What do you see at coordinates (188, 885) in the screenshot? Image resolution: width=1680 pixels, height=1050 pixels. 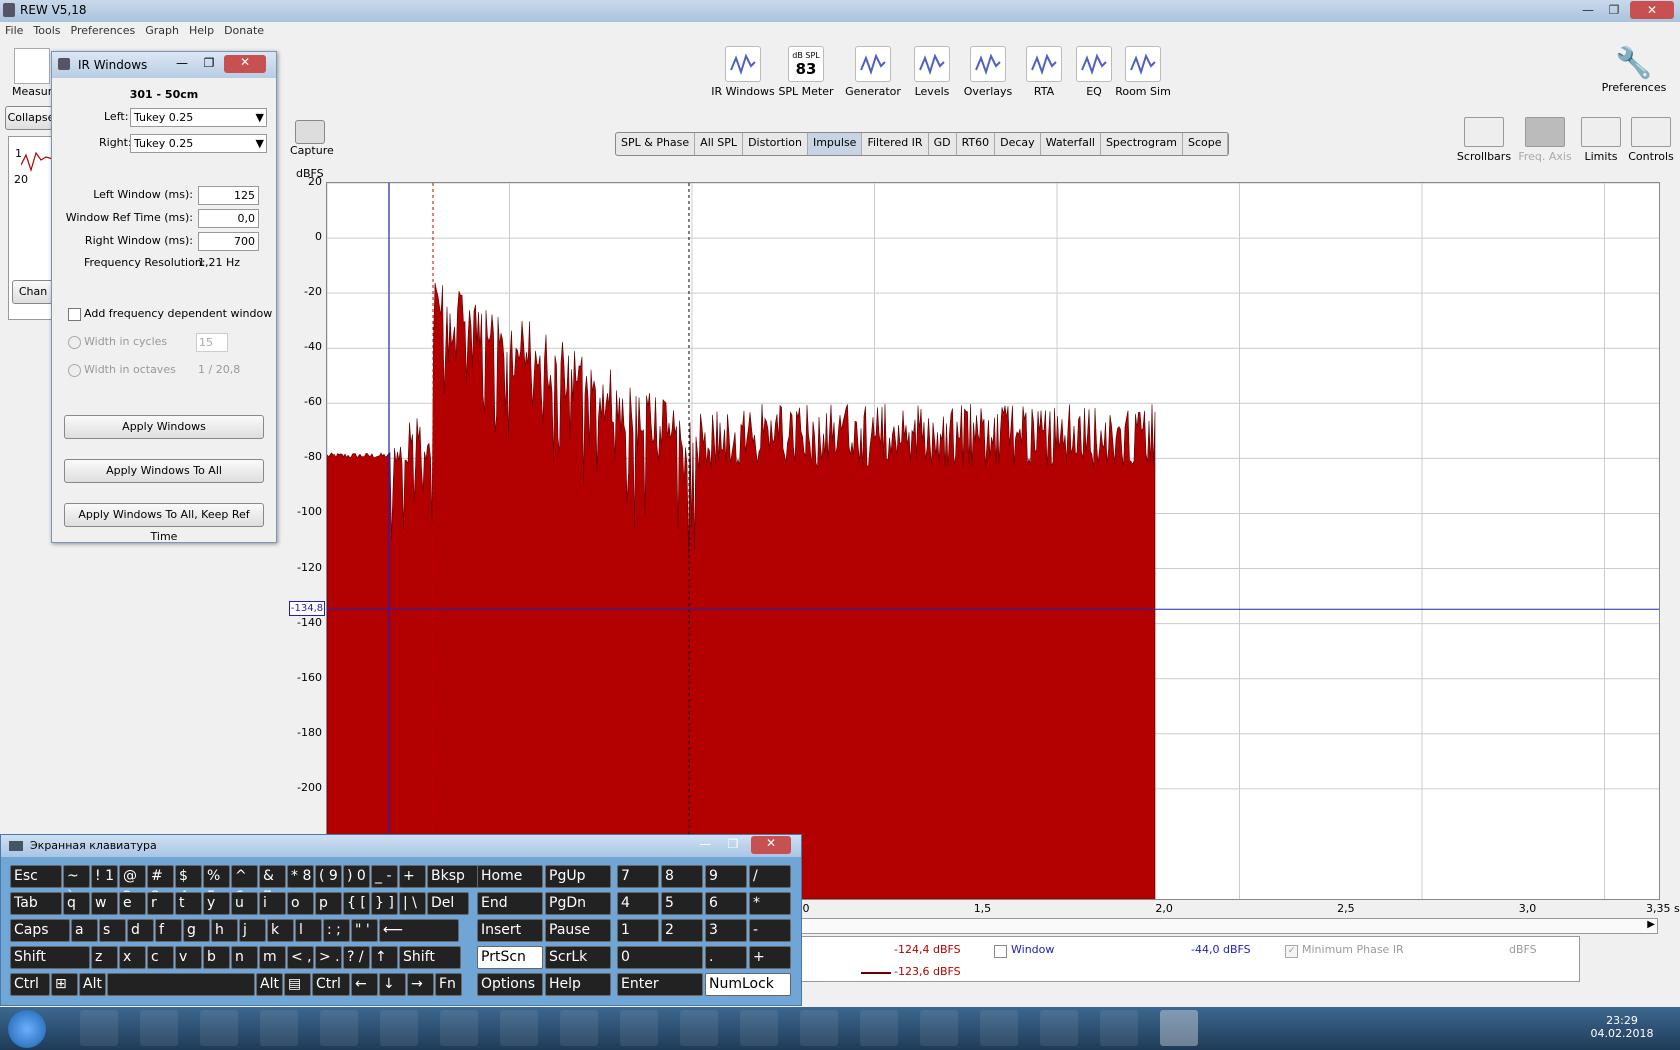 I see `key--4: $ 4` at bounding box center [188, 885].